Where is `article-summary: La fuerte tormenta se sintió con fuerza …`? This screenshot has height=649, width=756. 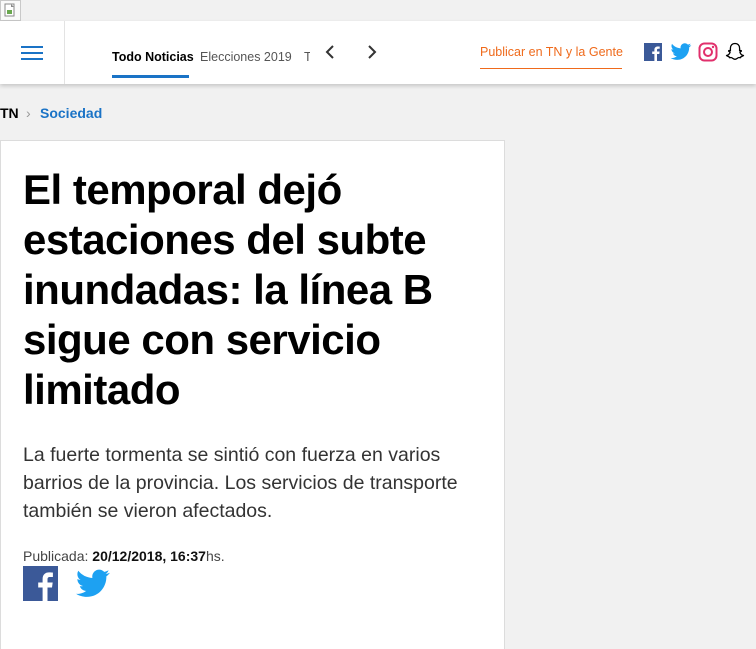 article-summary: La fuerte tormenta se sintió con fuerza … is located at coordinates (240, 483).